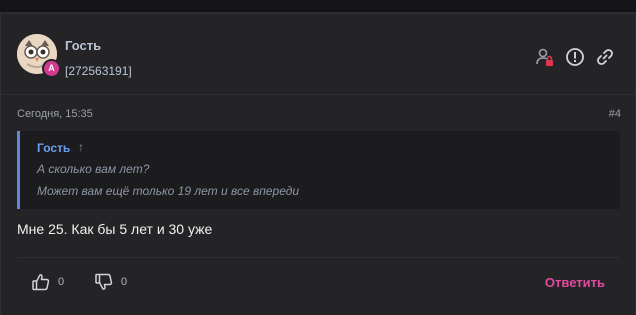  I want to click on footer-divider, so click(318, 257).